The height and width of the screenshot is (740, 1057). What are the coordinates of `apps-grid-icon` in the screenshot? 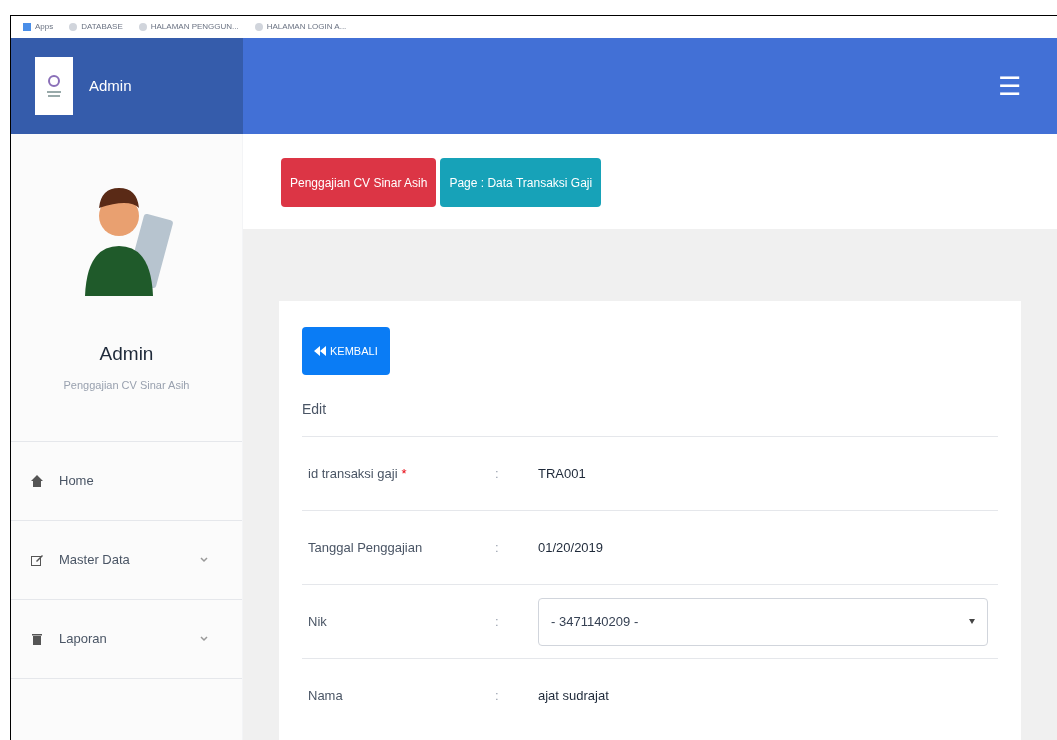 It's located at (27, 27).